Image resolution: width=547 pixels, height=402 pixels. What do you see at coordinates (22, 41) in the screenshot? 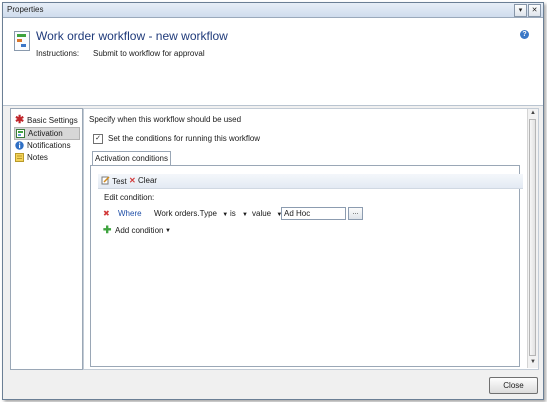
I see `workflow-icon` at bounding box center [22, 41].